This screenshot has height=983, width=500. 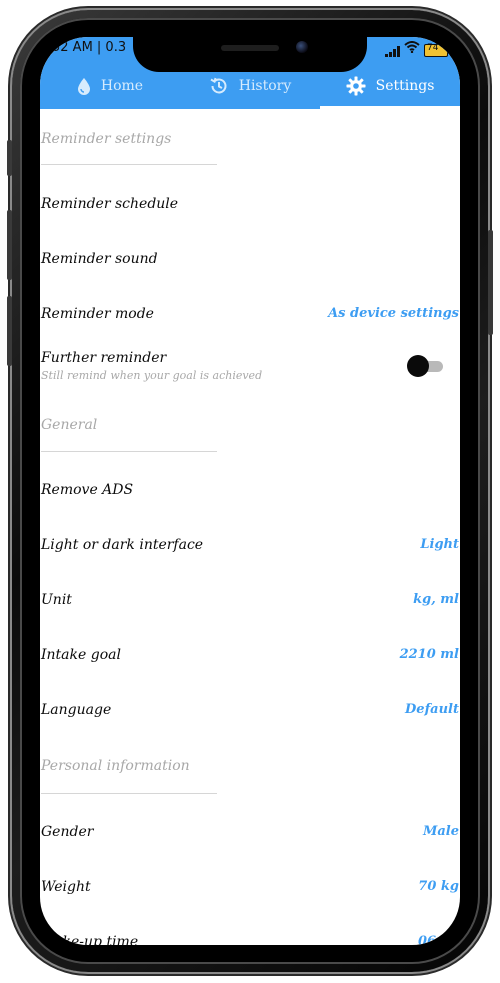 I want to click on side-button-right, so click(x=490, y=282).